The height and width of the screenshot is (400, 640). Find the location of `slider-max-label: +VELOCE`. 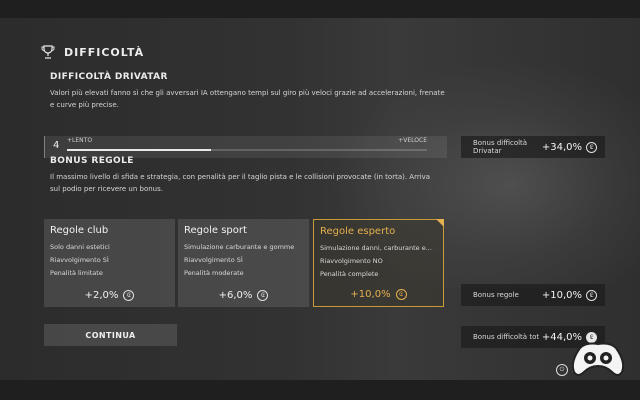

slider-max-label: +VELOCE is located at coordinates (412, 140).